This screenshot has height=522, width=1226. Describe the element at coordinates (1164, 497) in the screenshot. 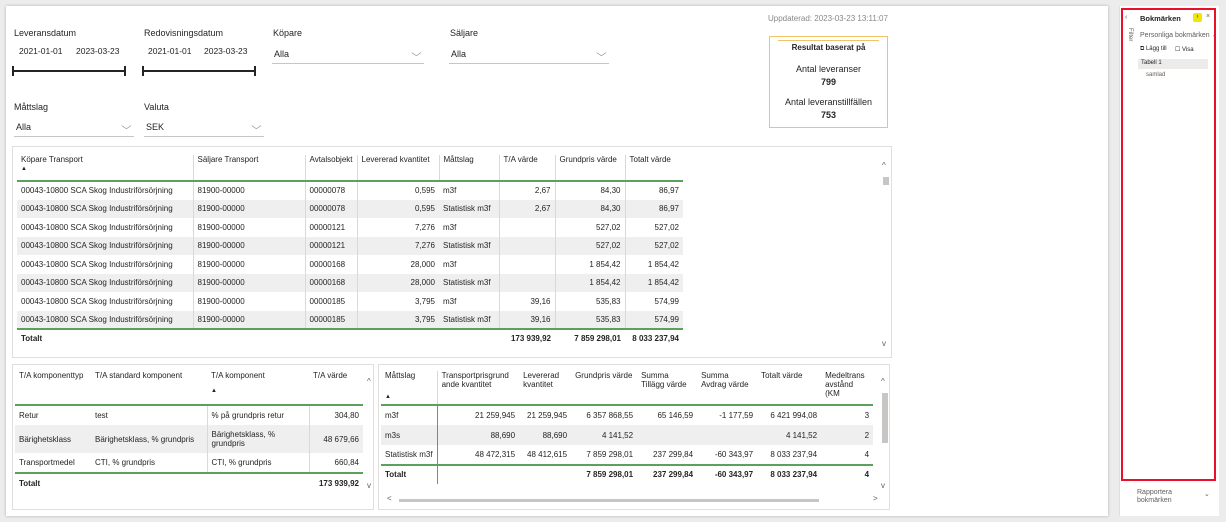

I see `report-bookmarks-header: Rapportera bokmärken` at that location.